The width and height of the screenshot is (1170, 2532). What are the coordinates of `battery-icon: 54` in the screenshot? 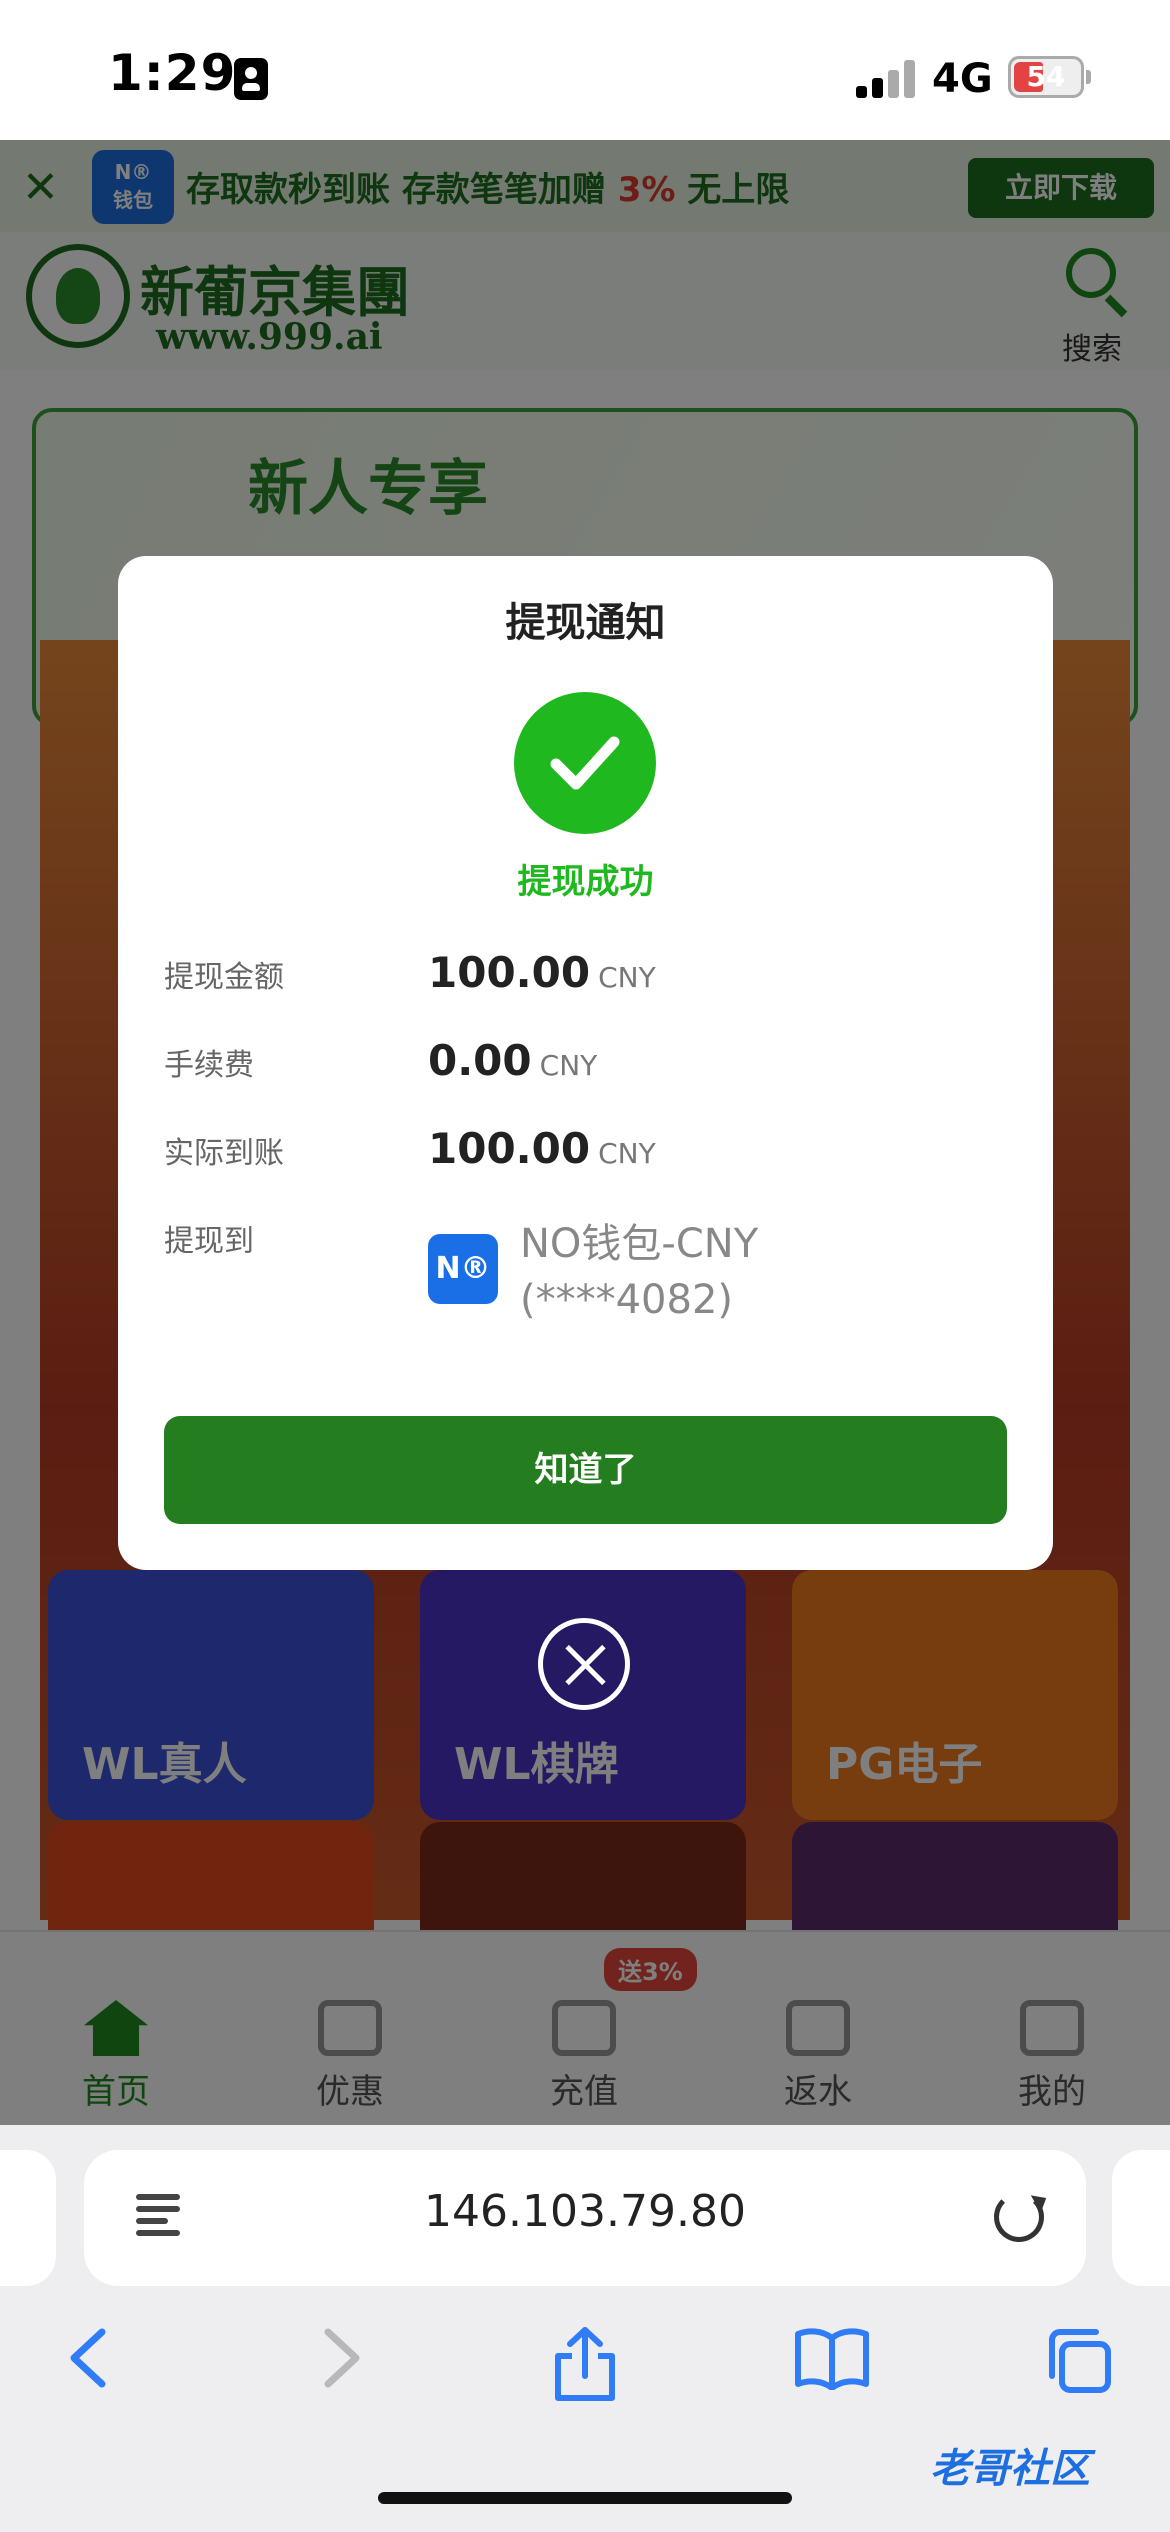 It's located at (1049, 77).